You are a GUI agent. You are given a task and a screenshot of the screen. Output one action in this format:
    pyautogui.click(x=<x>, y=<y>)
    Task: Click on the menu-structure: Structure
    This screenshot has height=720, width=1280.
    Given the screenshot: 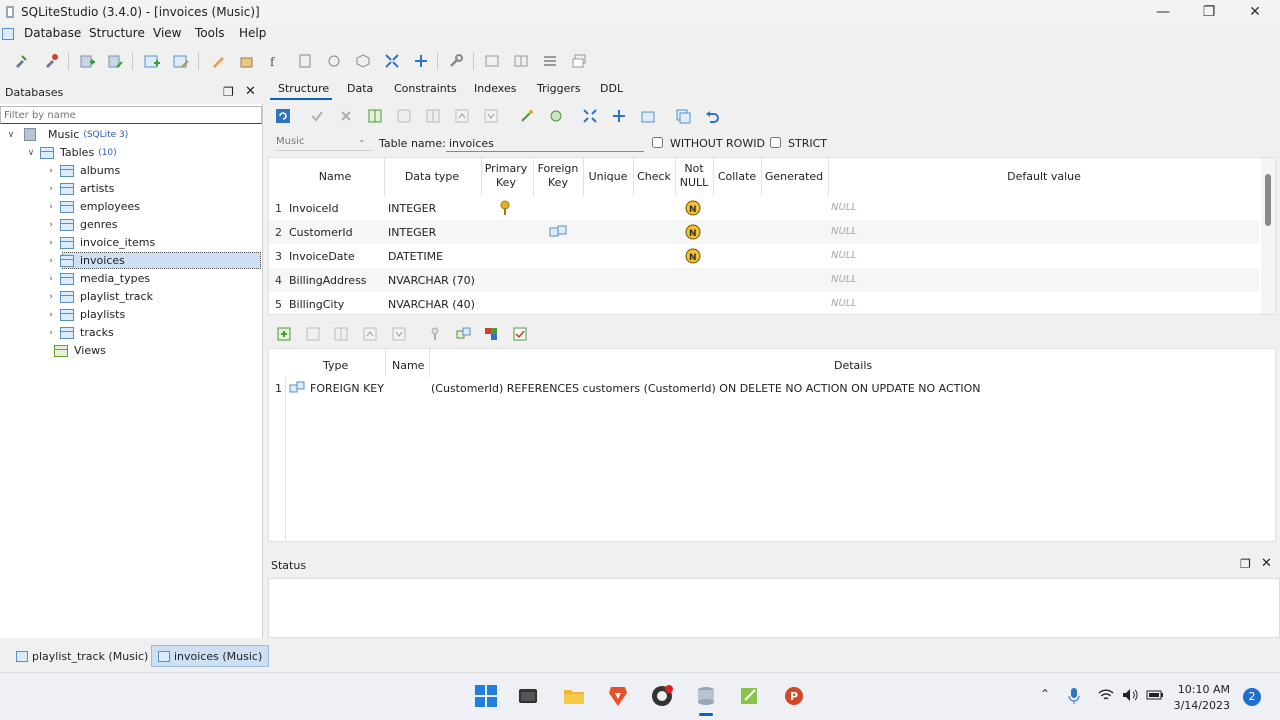 What is the action you would take?
    pyautogui.click(x=117, y=33)
    